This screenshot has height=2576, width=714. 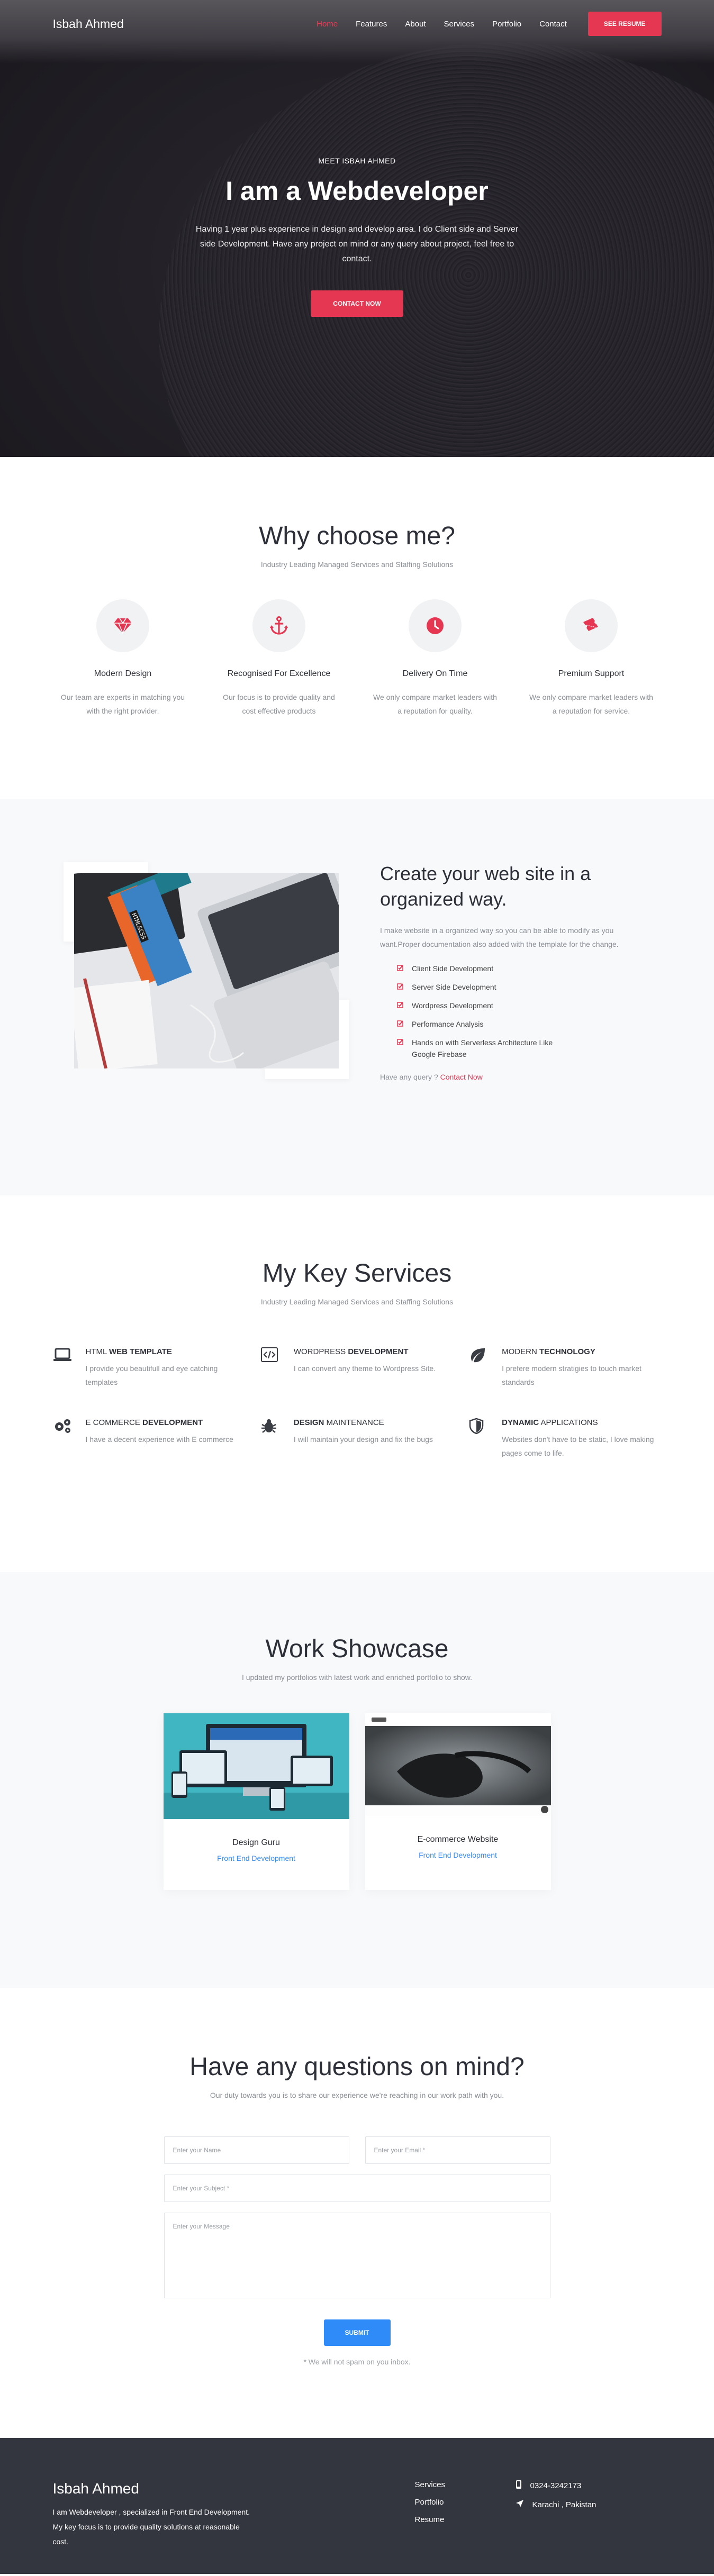 I want to click on message-field: Enter your Message, so click(x=357, y=2255).